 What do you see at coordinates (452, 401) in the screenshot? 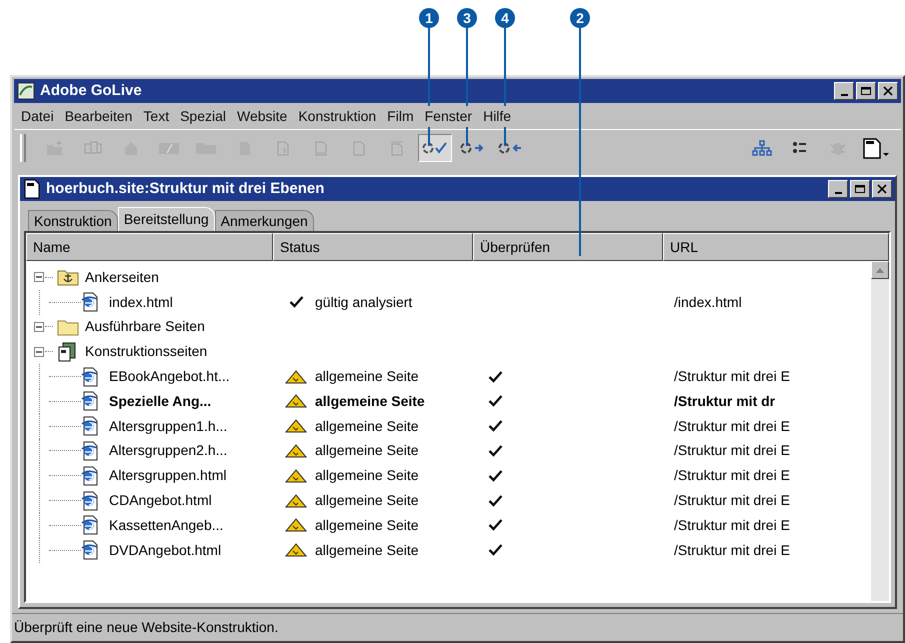
I see `tree-row: Spezielle Ang... allgemeine Seite /Struktur mit dr` at bounding box center [452, 401].